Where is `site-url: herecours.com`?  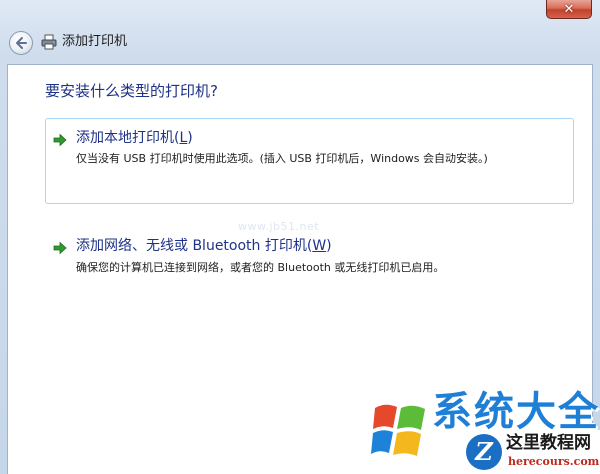
site-url: herecours.com is located at coordinates (554, 461).